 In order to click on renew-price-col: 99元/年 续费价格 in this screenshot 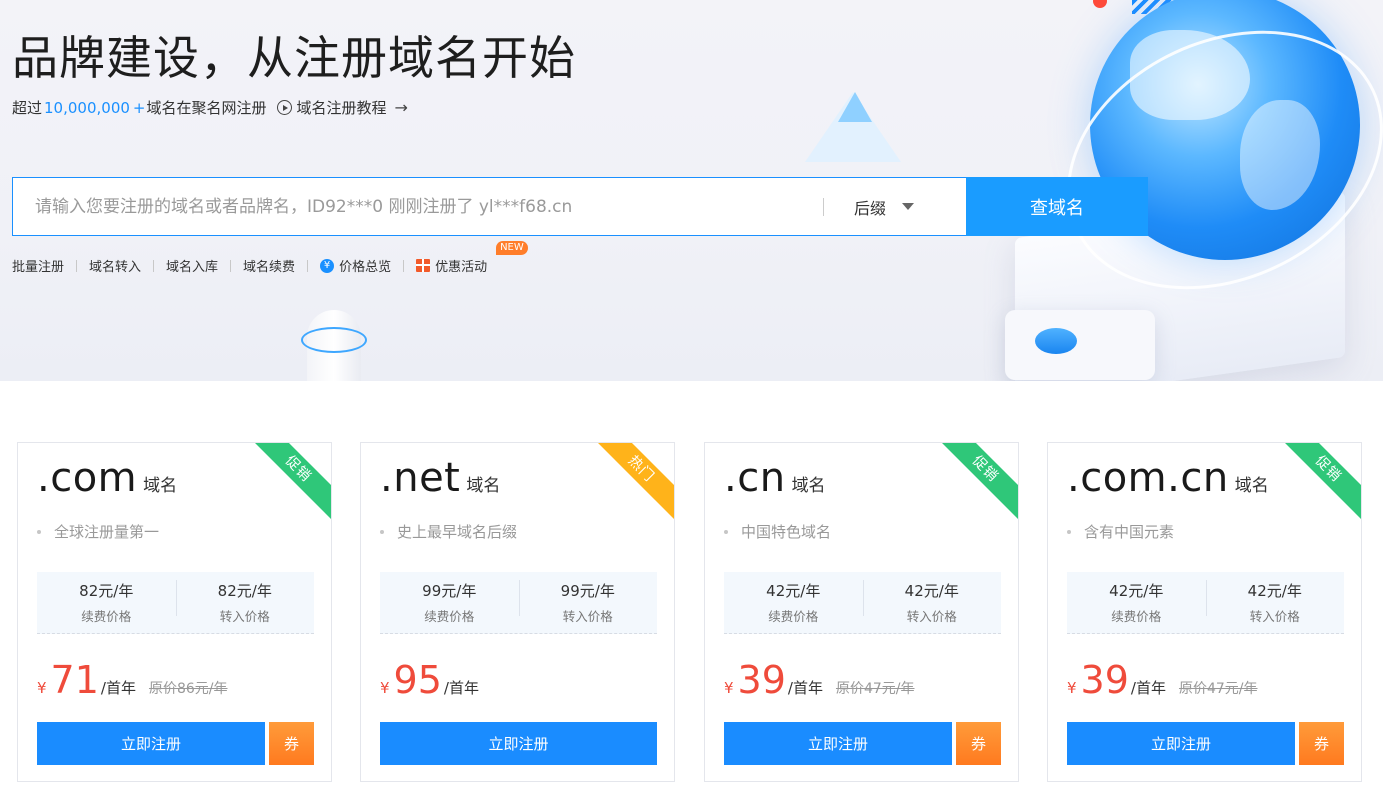, I will do `click(449, 602)`.